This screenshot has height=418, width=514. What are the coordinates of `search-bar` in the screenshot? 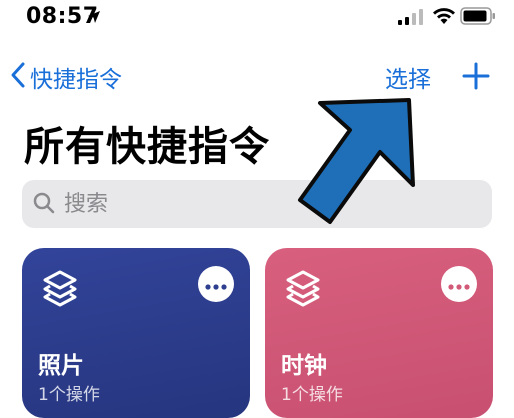 It's located at (257, 204).